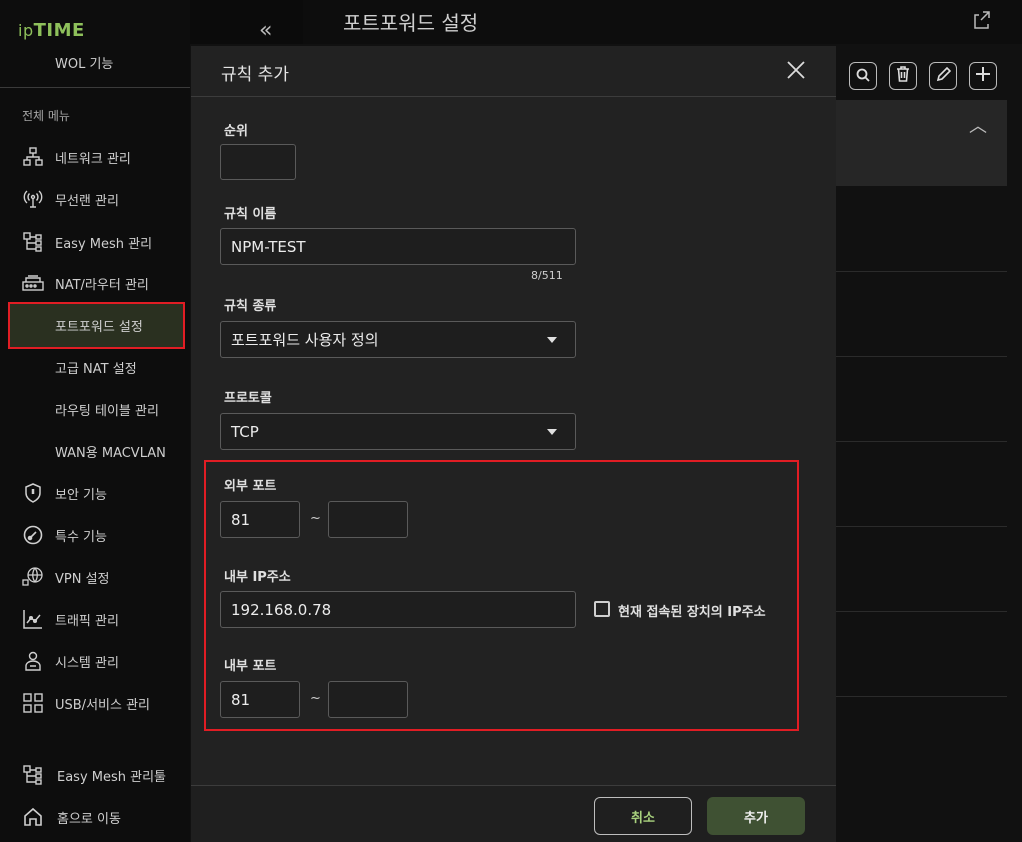 This screenshot has width=1022, height=842. What do you see at coordinates (398, 431) in the screenshot?
I see `protocol-select: TCP` at bounding box center [398, 431].